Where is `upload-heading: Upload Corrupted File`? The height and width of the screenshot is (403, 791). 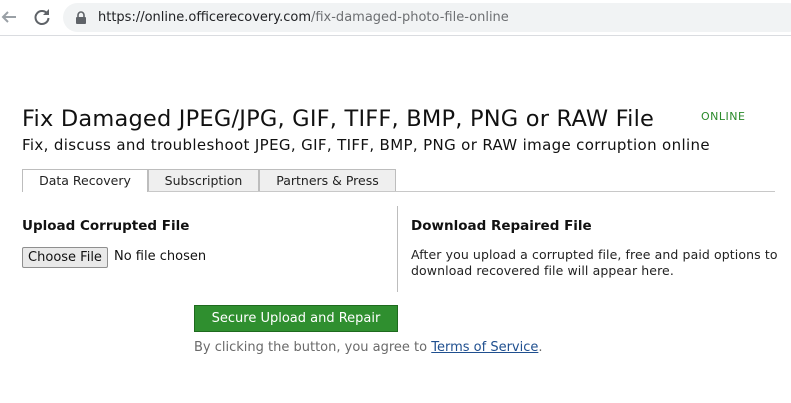 upload-heading: Upload Corrupted File is located at coordinates (106, 226).